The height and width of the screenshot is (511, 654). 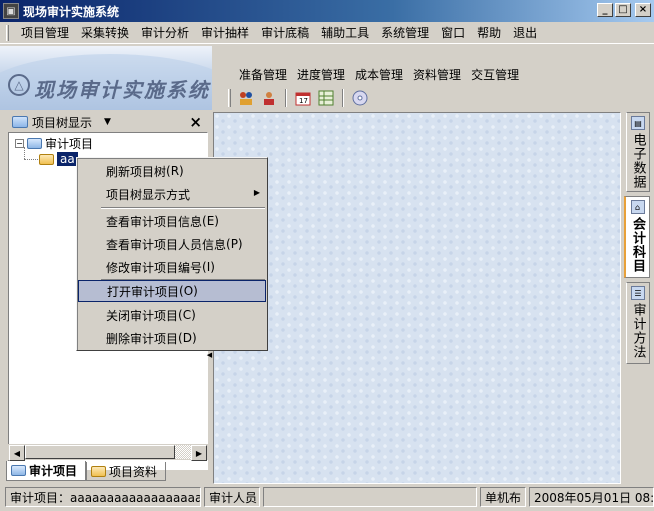 What do you see at coordinates (183, 452) in the screenshot?
I see `scroll-track` at bounding box center [183, 452].